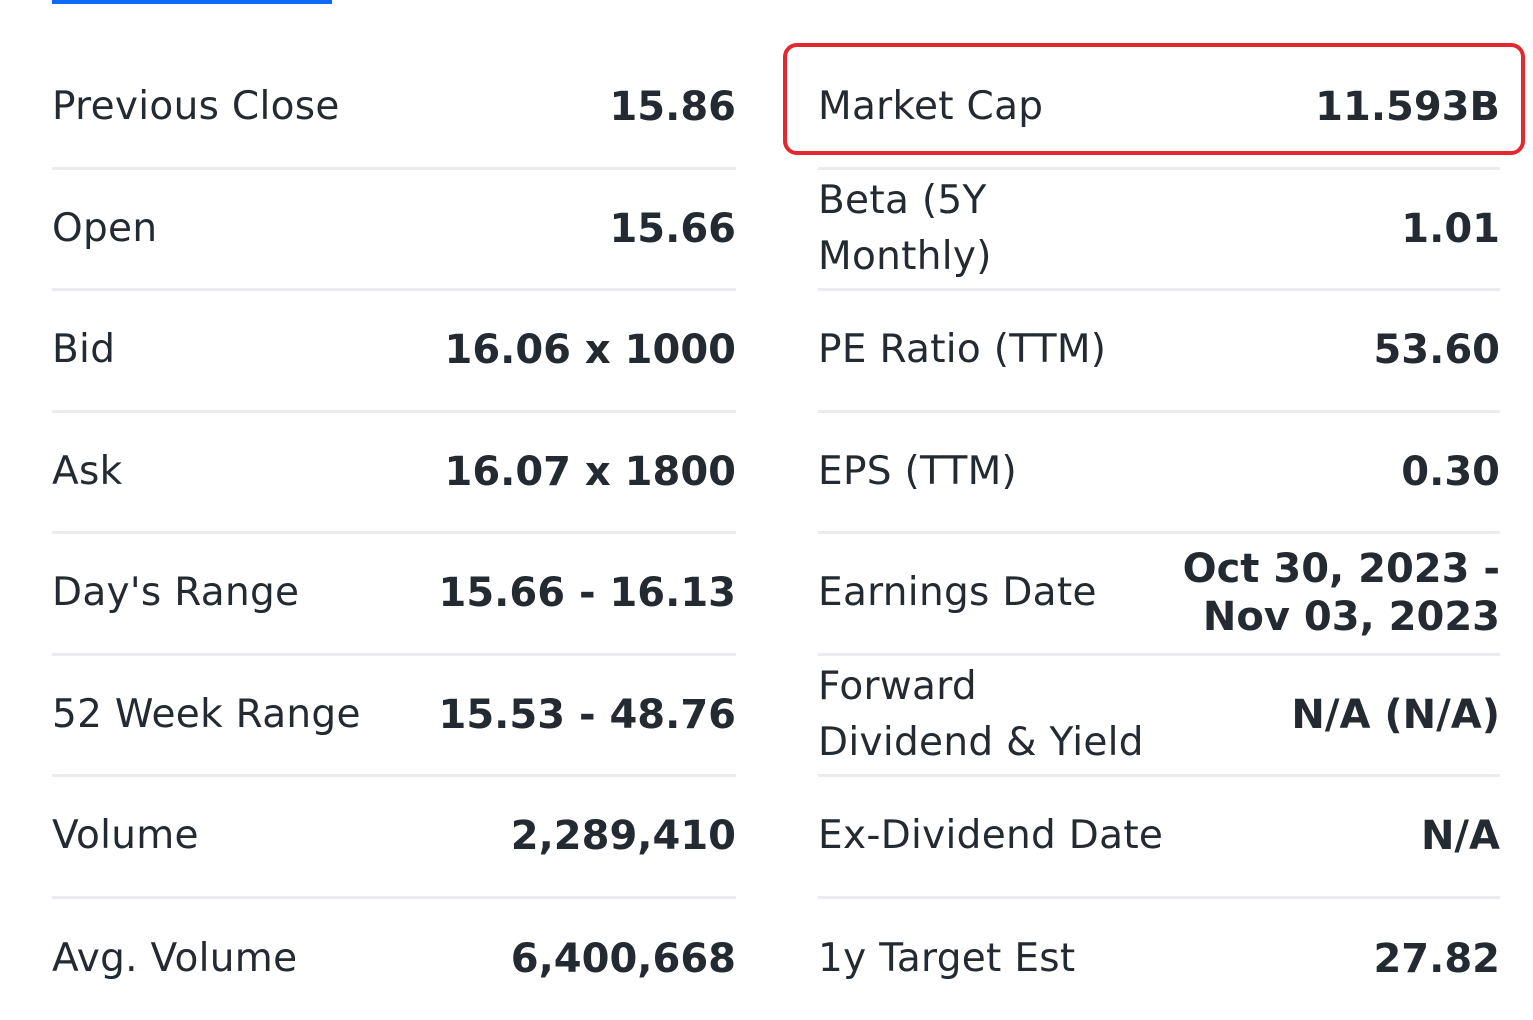  I want to click on earnings-date-value: Oct 30, 2023 - Nov 03, 2023, so click(1341, 593).